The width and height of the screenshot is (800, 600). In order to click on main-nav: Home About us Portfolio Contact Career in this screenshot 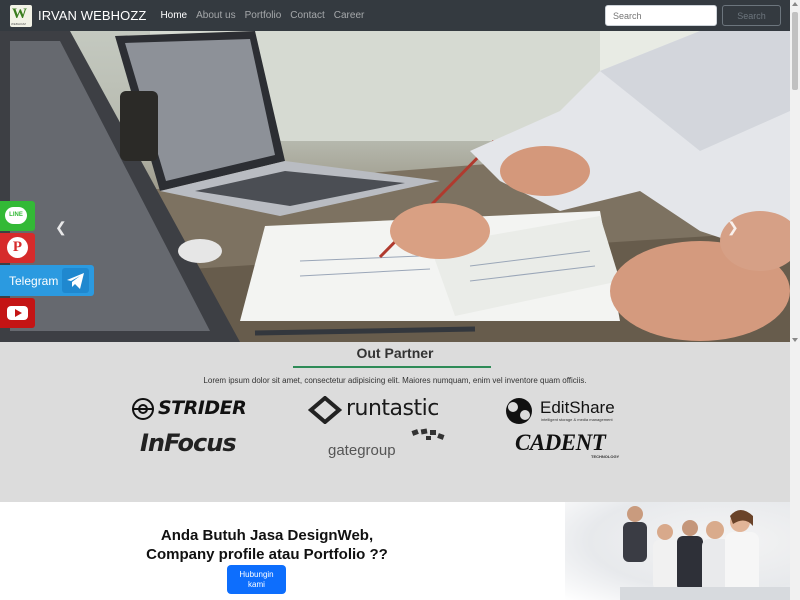, I will do `click(266, 15)`.